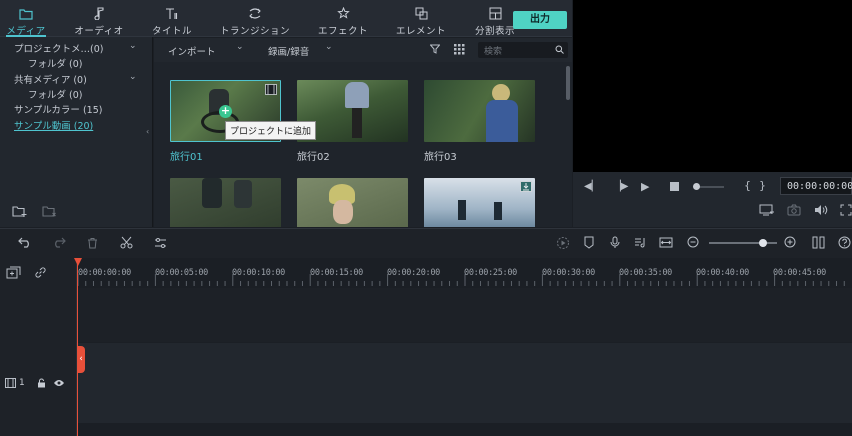 This screenshot has width=852, height=436. I want to click on timecode-display: 00:00:00:00, so click(816, 186).